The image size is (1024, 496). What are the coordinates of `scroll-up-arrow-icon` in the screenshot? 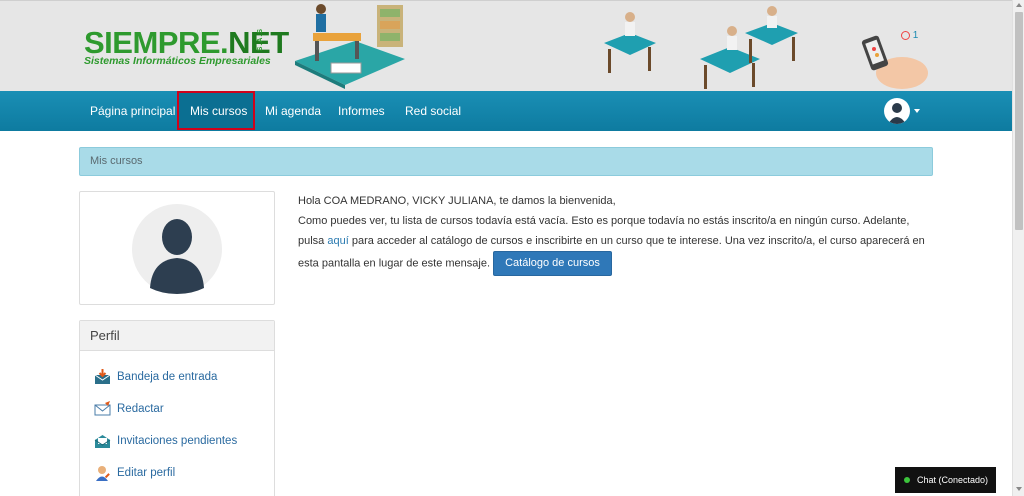 It's located at (1019, 5).